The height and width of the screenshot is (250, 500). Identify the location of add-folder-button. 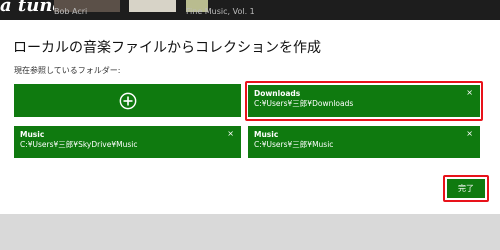
(127, 100).